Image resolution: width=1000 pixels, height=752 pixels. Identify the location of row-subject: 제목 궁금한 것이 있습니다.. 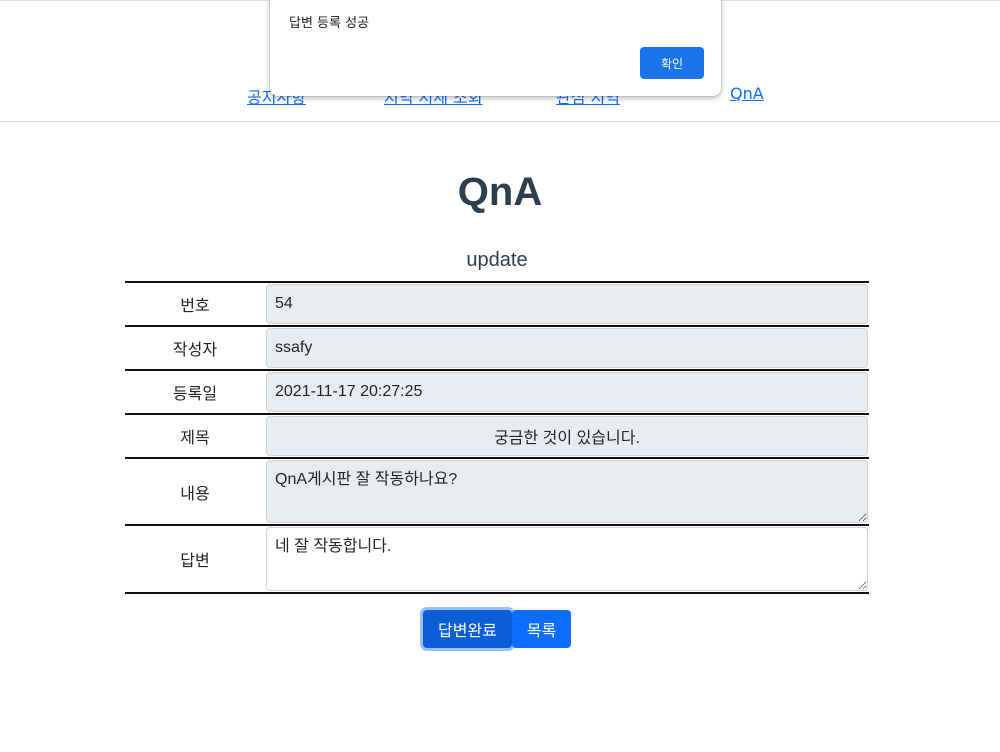
(497, 437).